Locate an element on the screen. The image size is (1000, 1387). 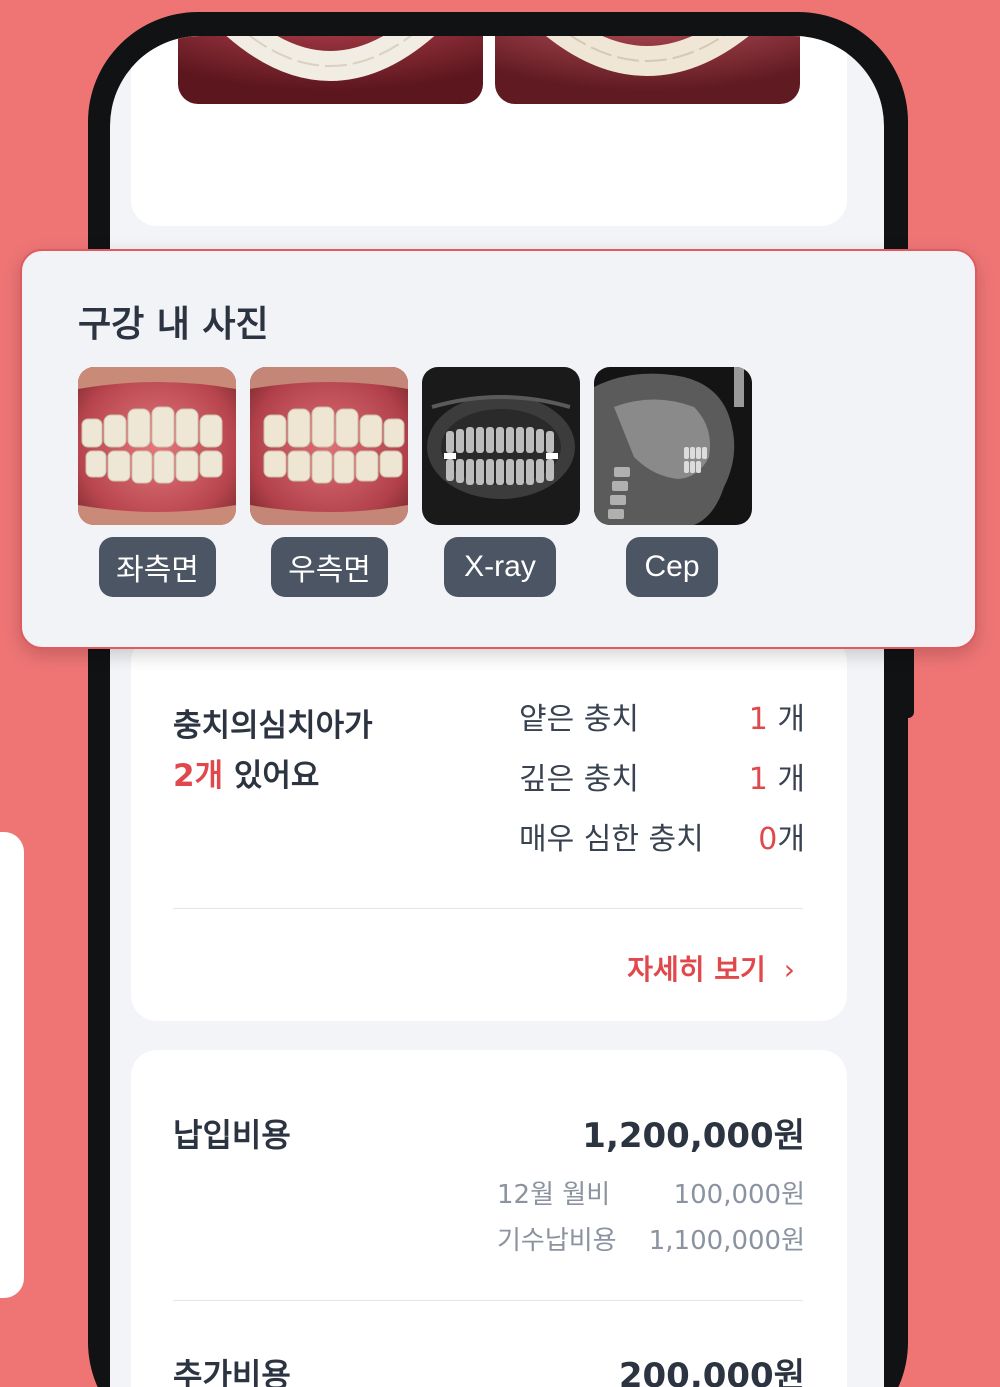
left-side-teeth-photo is located at coordinates (157, 446).